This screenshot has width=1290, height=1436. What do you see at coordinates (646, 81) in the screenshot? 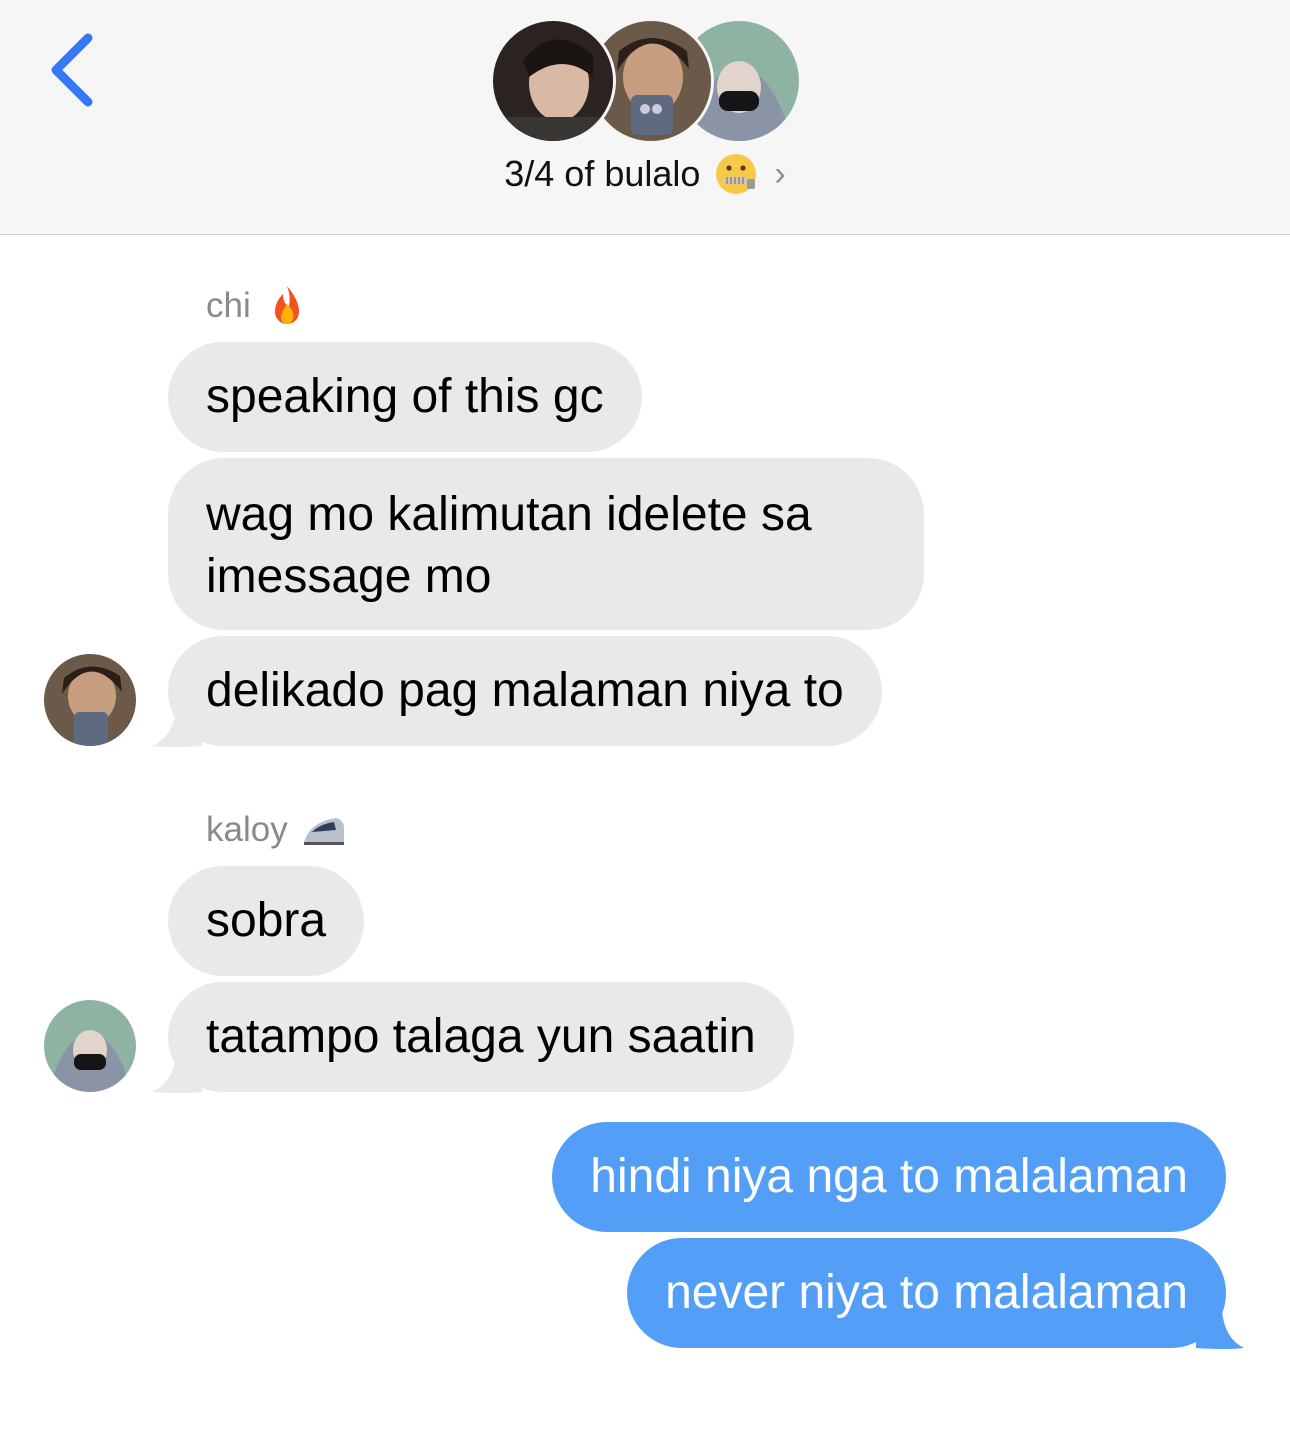
I see `group-avatars` at bounding box center [646, 81].